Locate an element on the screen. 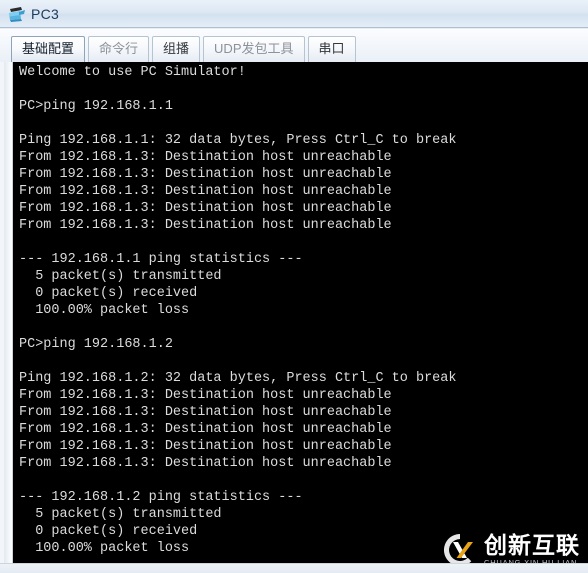 The height and width of the screenshot is (573, 588). tab-udp-packet-tool: UDP发包工具 is located at coordinates (254, 49).